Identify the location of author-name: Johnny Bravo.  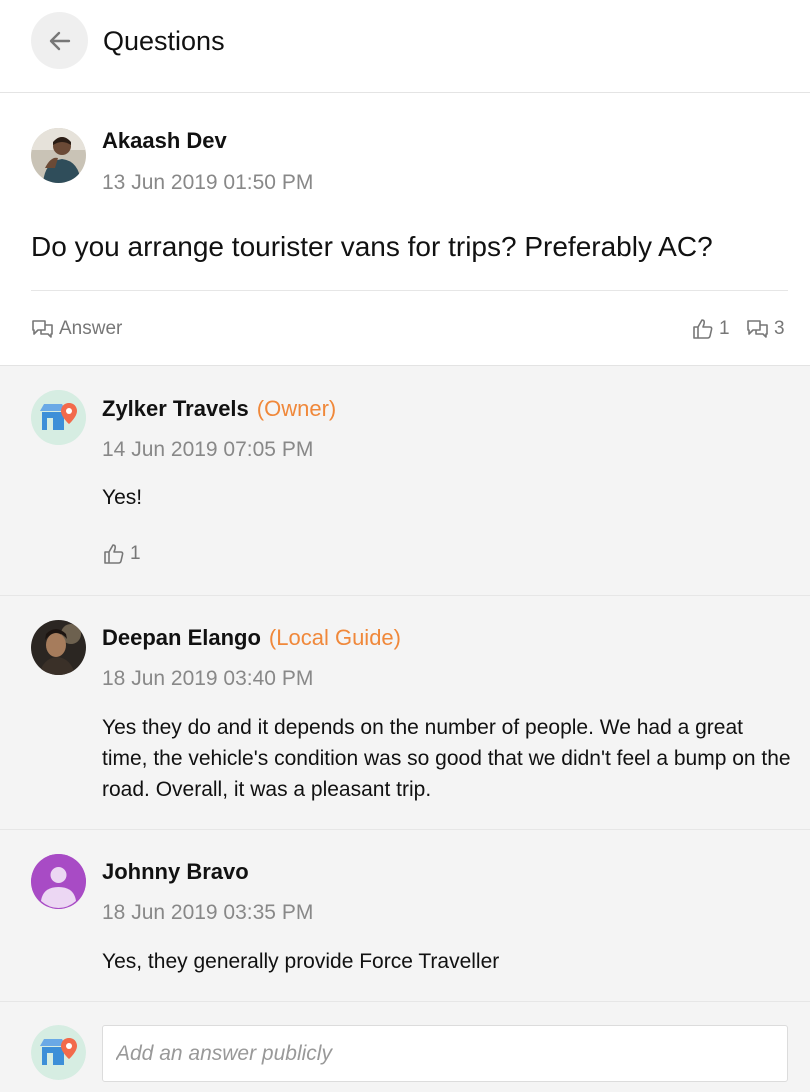
(175, 871).